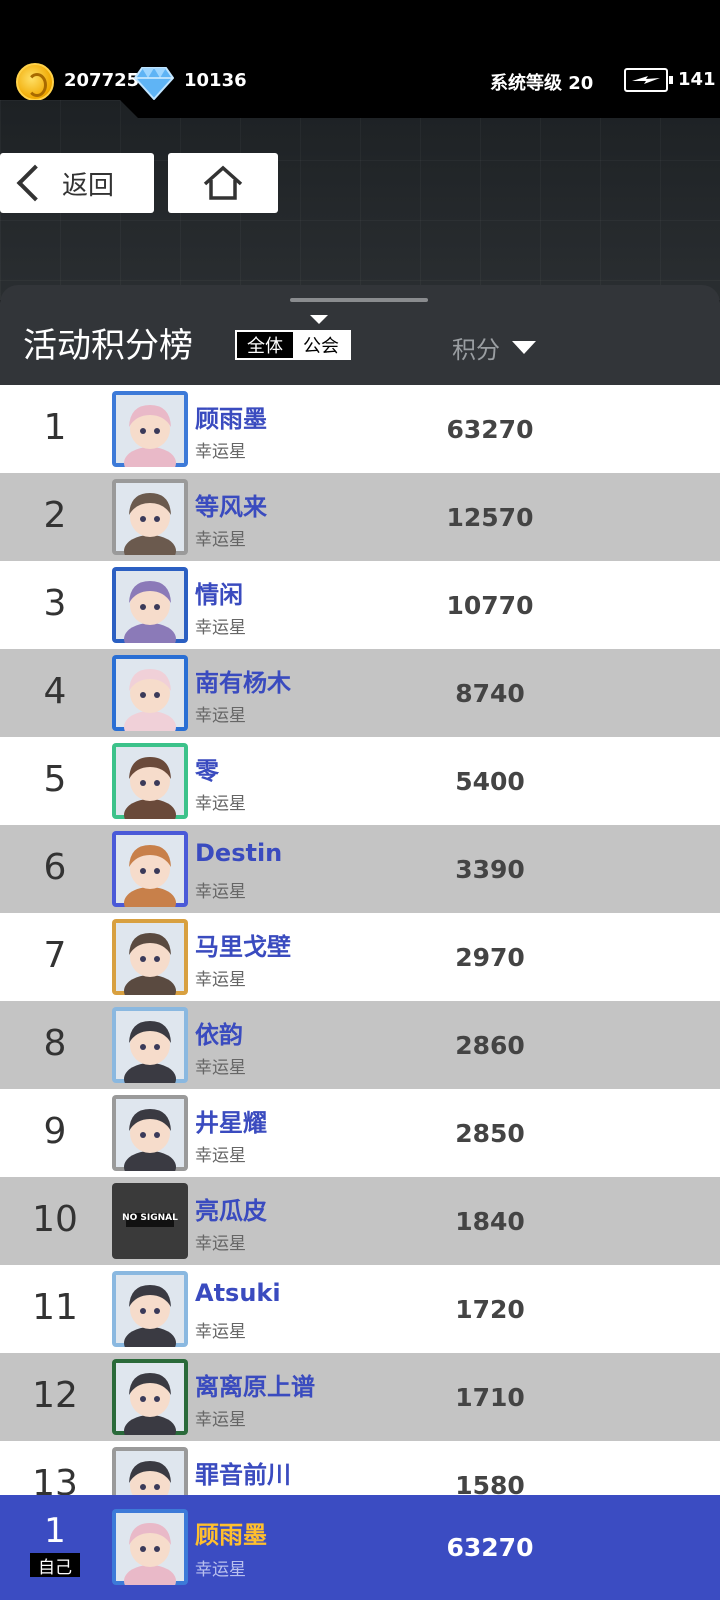 Image resolution: width=720 pixels, height=1600 pixels. What do you see at coordinates (55, 515) in the screenshot?
I see `rank-number: 2` at bounding box center [55, 515].